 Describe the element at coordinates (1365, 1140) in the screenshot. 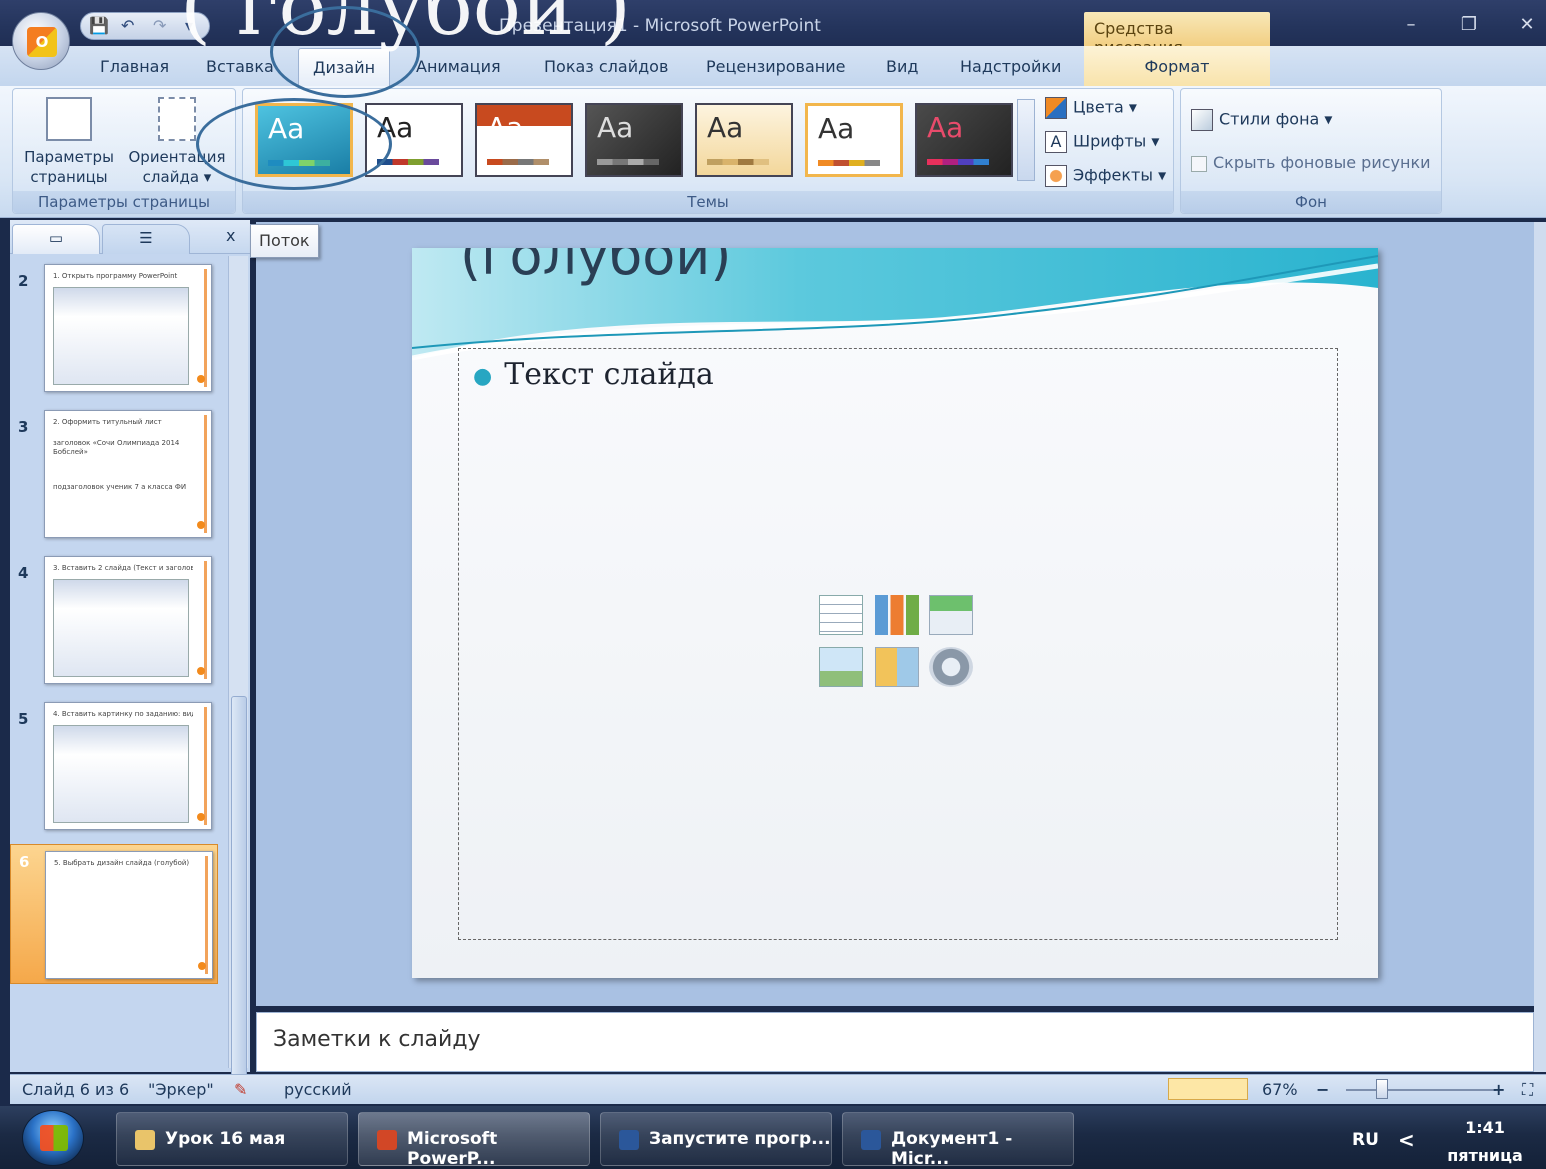

I see `language-bar: RU` at that location.